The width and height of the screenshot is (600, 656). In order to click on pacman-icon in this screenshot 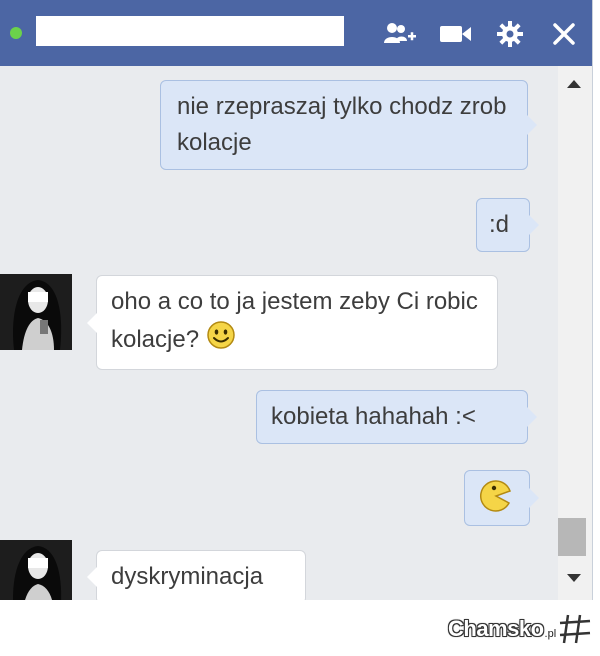, I will do `click(496, 501)`.